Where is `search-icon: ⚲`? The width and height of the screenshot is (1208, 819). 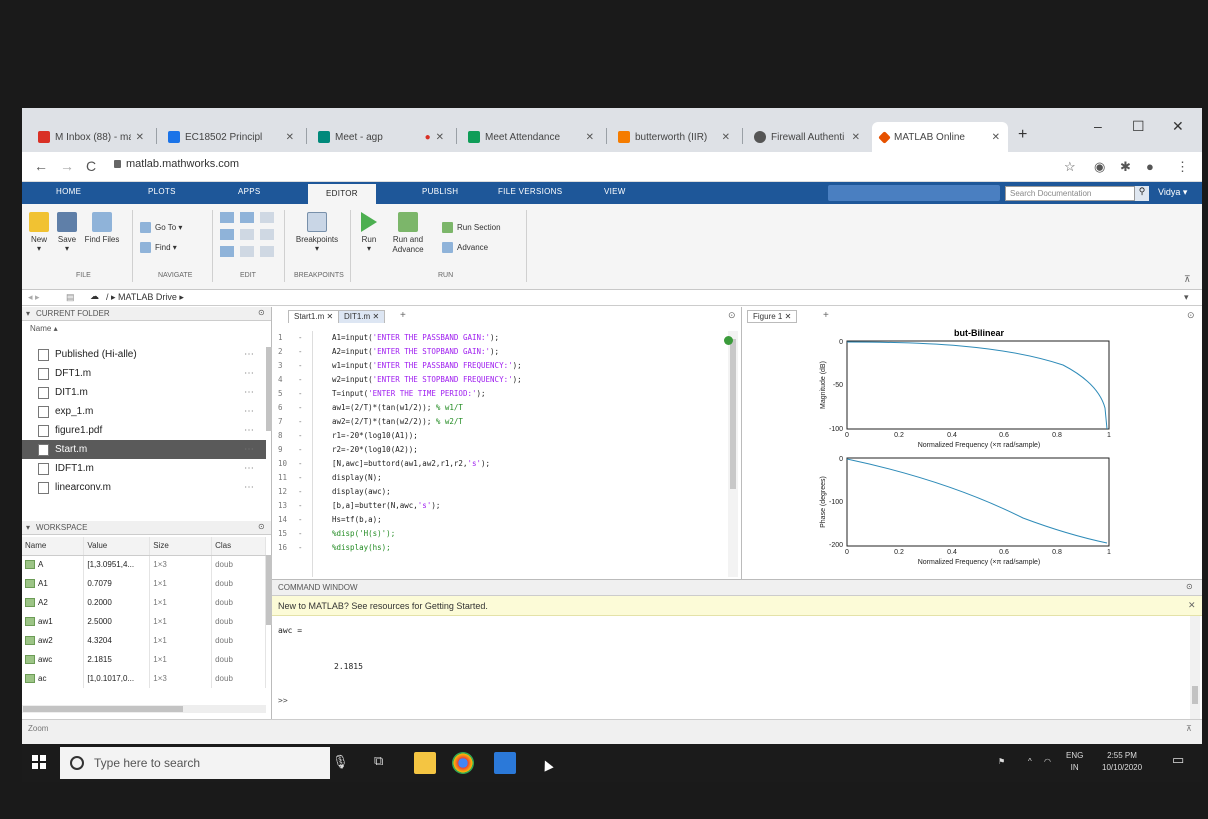
search-icon: ⚲ is located at coordinates (1142, 193).